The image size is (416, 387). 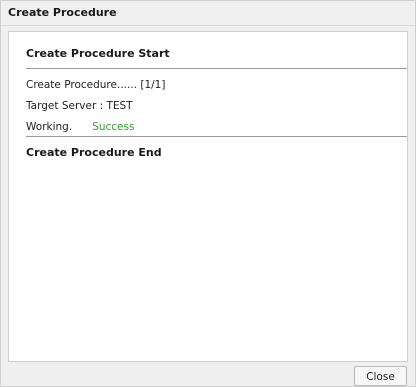 What do you see at coordinates (96, 85) in the screenshot?
I see `progress-line: Create Procedure...... [1/1]` at bounding box center [96, 85].